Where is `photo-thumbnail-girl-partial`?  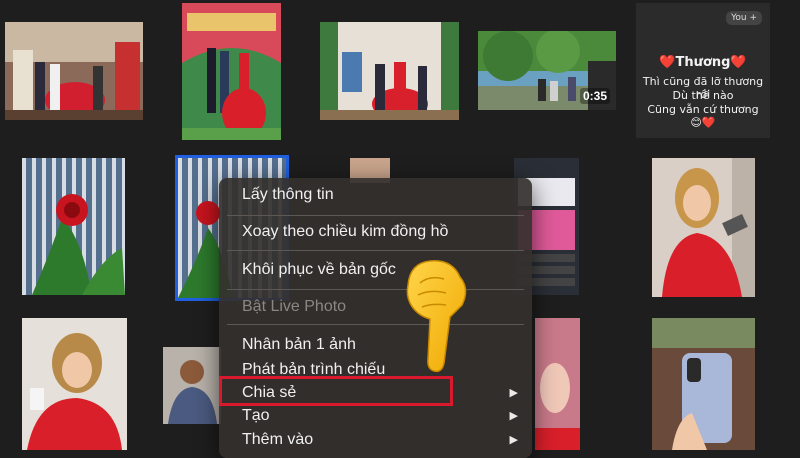
photo-thumbnail-girl-partial is located at coordinates (557, 384).